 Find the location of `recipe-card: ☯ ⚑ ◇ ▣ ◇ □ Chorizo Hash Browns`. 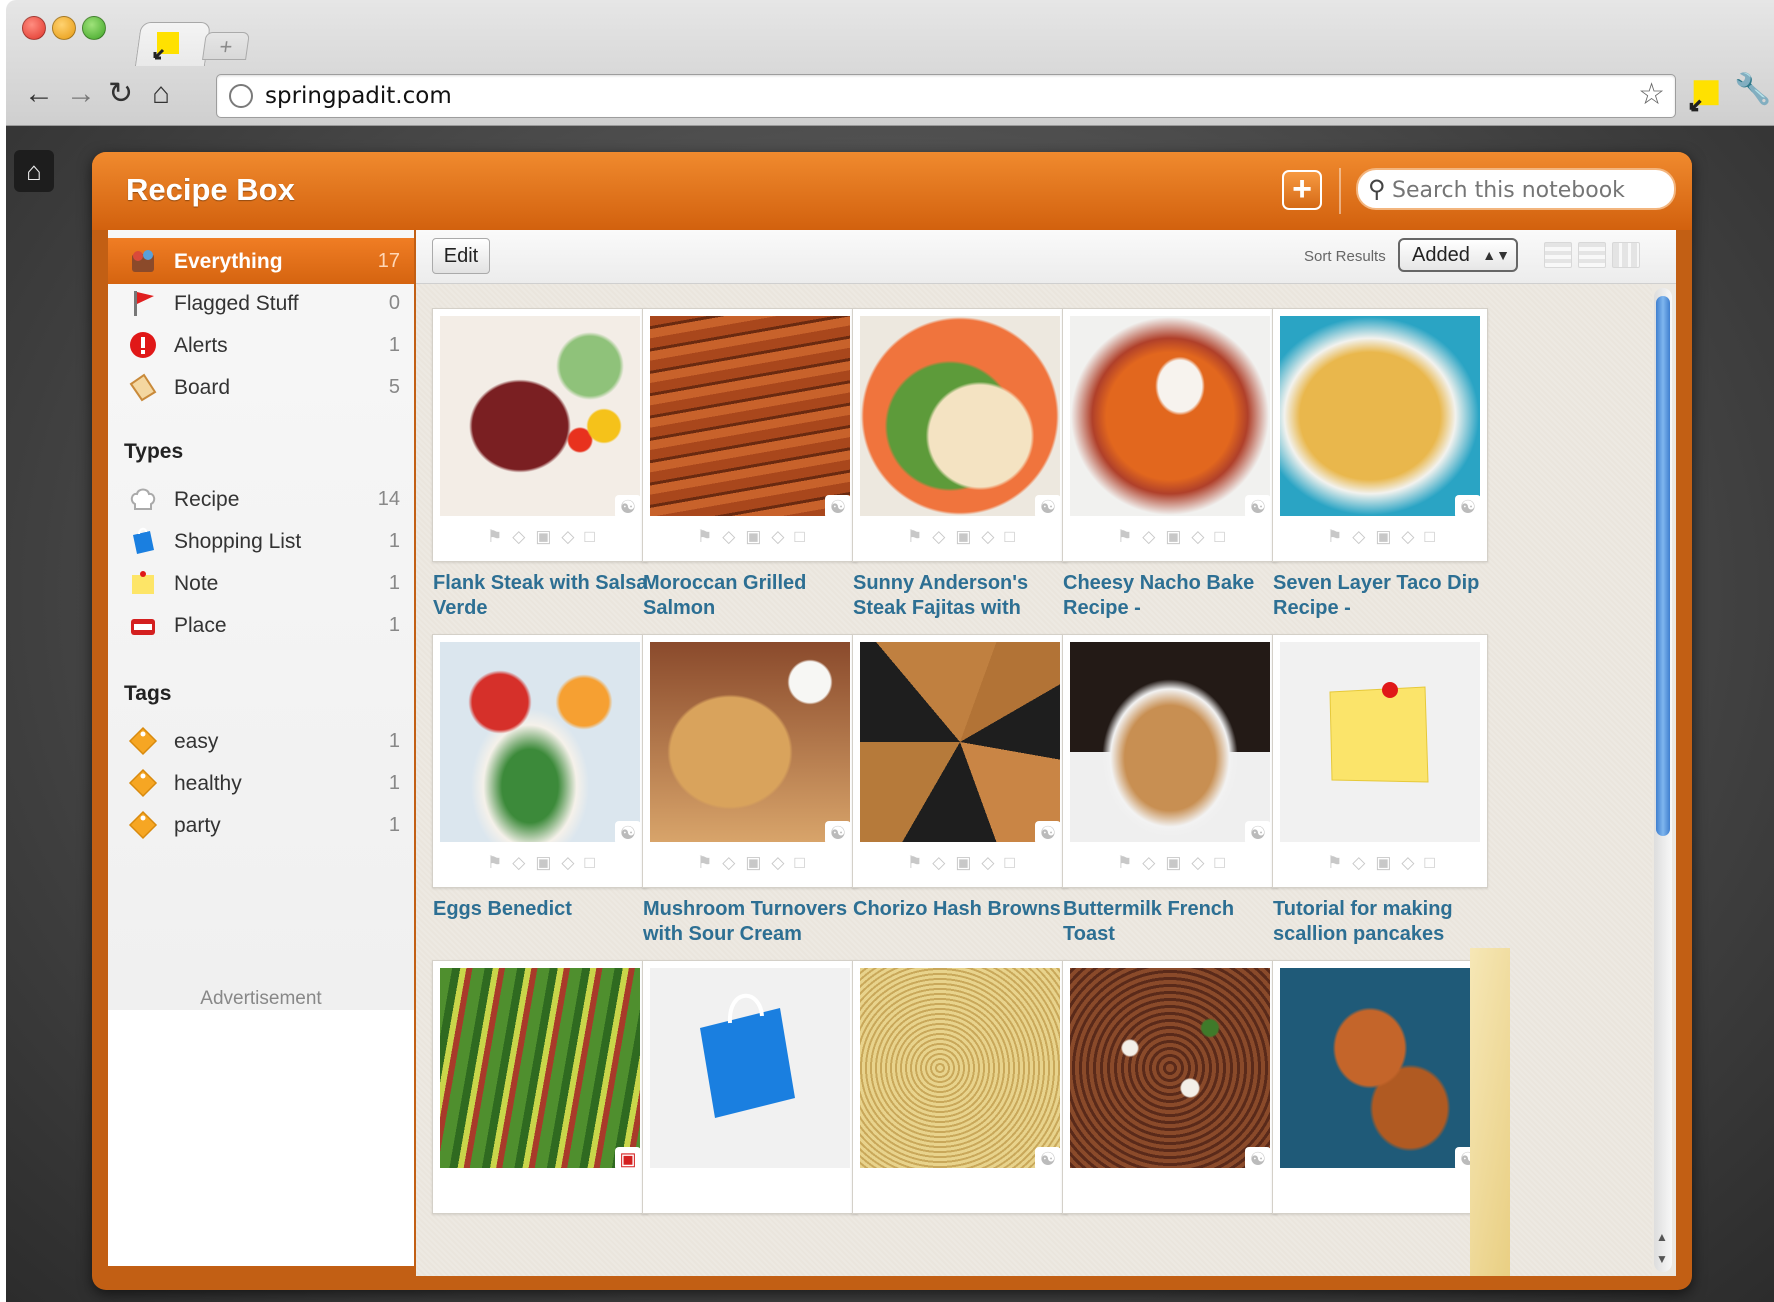

recipe-card: ☯ ⚑ ◇ ▣ ◇ □ Chorizo Hash Browns is located at coordinates (960, 777).